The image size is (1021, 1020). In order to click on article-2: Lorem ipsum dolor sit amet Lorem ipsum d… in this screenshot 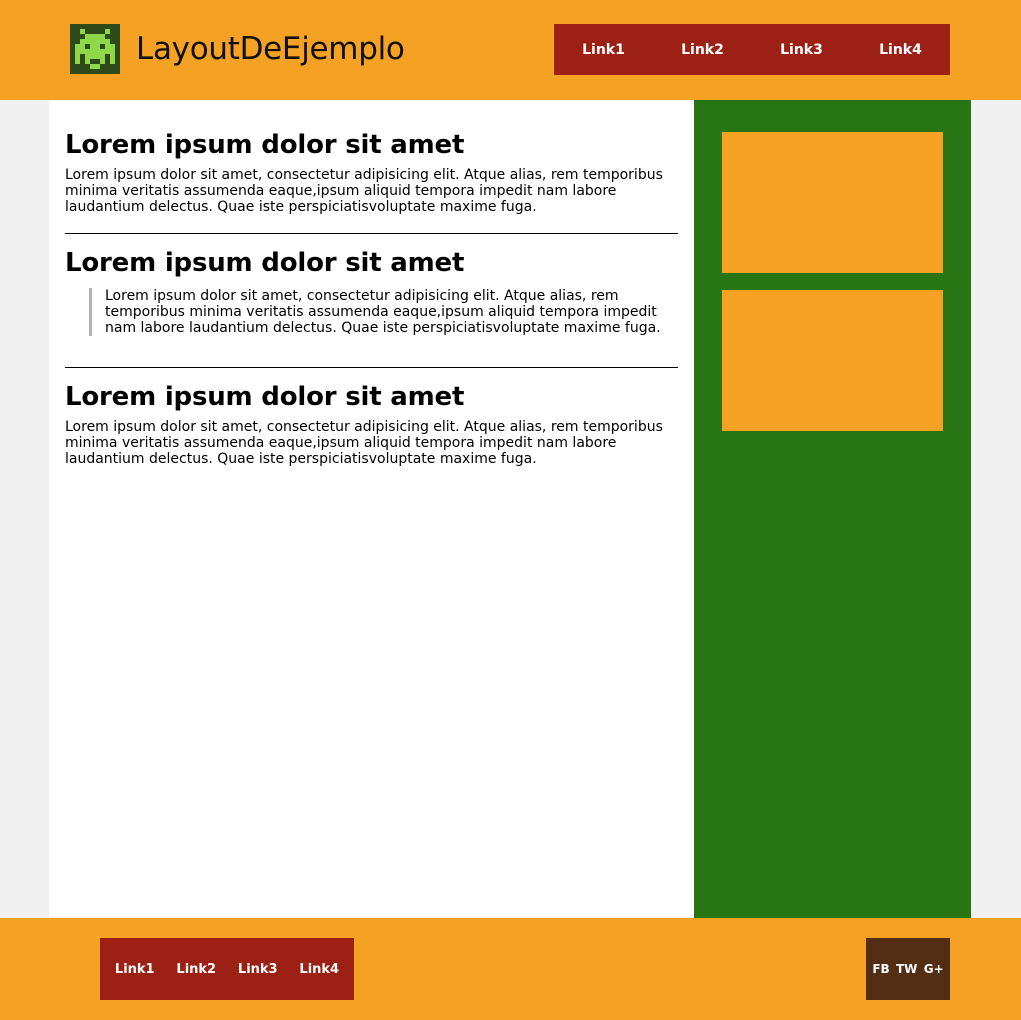, I will do `click(371, 292)`.